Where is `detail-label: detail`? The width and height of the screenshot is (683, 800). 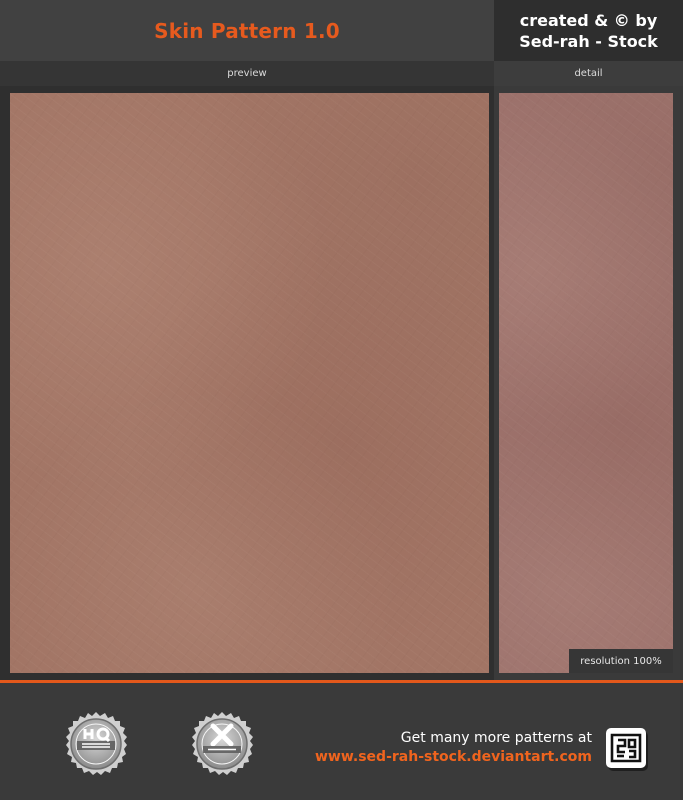
detail-label: detail is located at coordinates (588, 73).